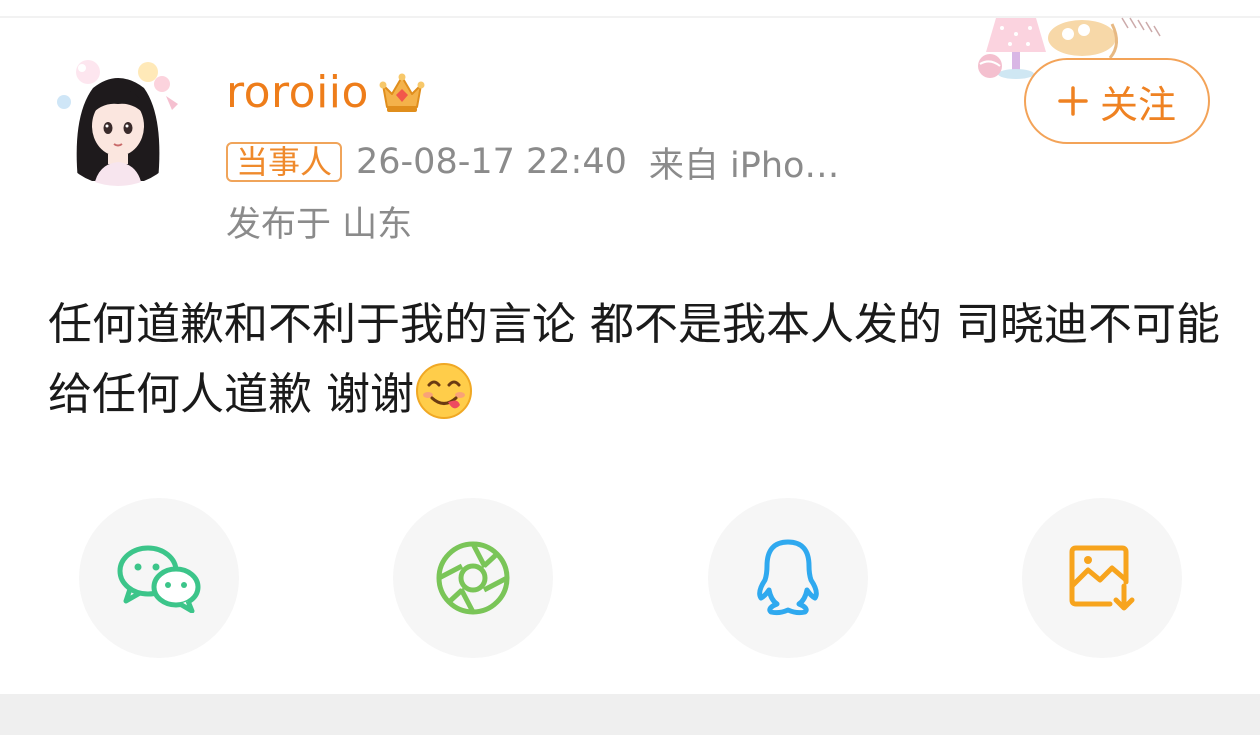 This screenshot has height=735, width=1260. I want to click on post-time: 26-08-17 22:40, so click(491, 162).